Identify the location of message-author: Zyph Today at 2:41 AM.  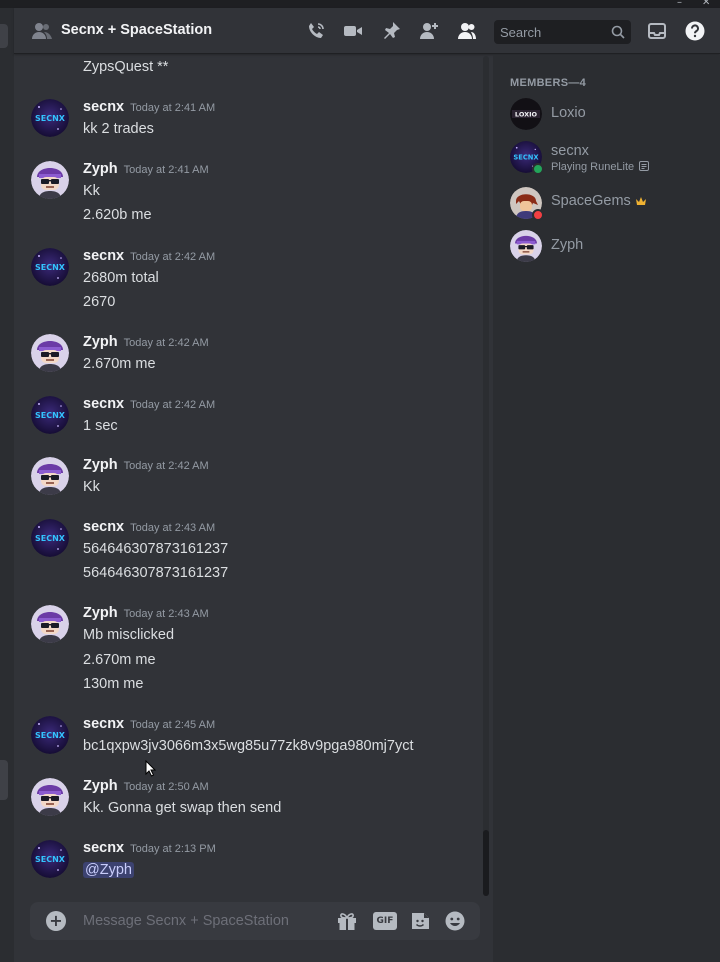
(146, 169).